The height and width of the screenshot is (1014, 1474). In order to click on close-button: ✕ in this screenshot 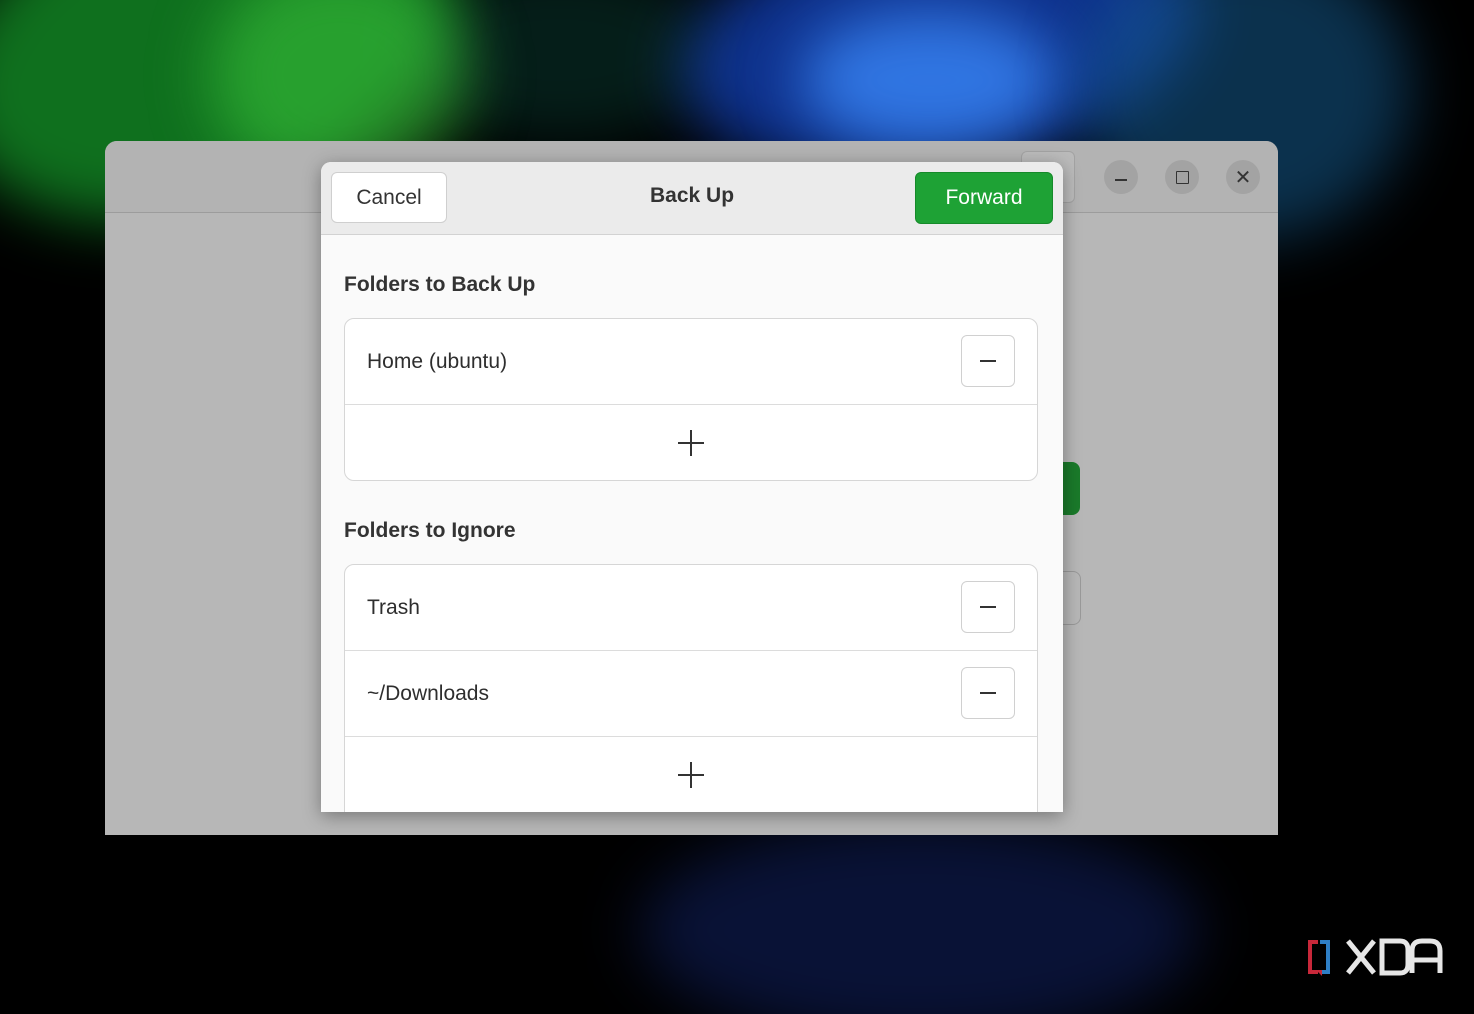, I will do `click(1243, 177)`.